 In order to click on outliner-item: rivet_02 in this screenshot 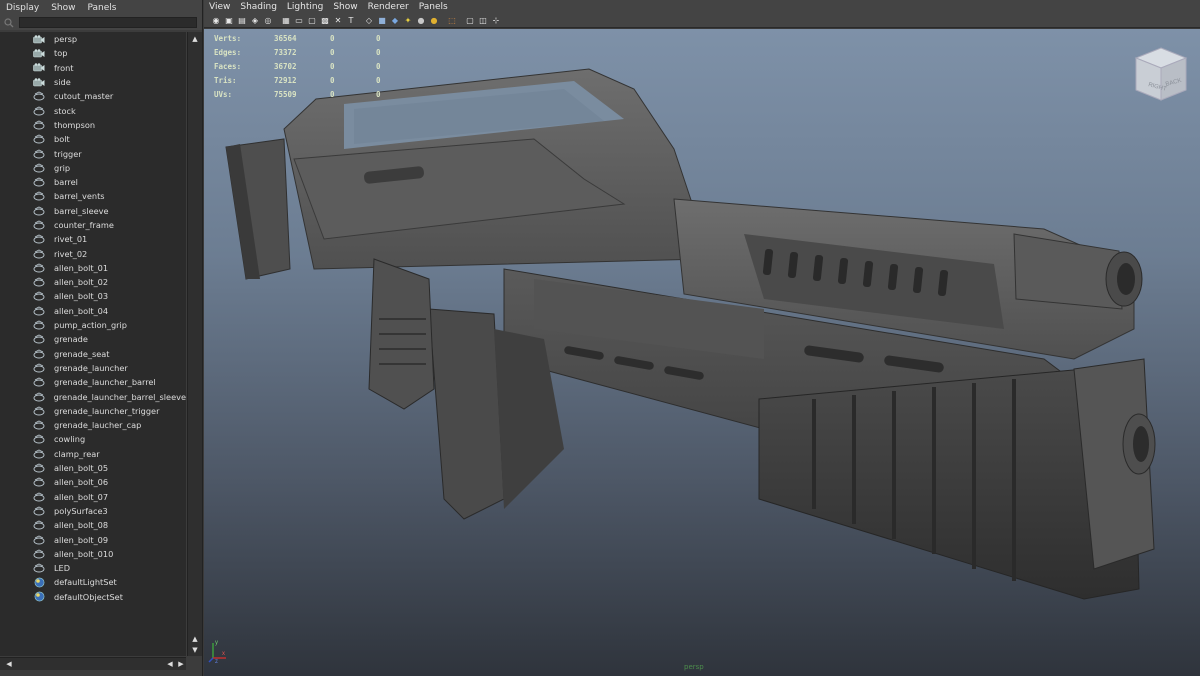, I will do `click(93, 253)`.